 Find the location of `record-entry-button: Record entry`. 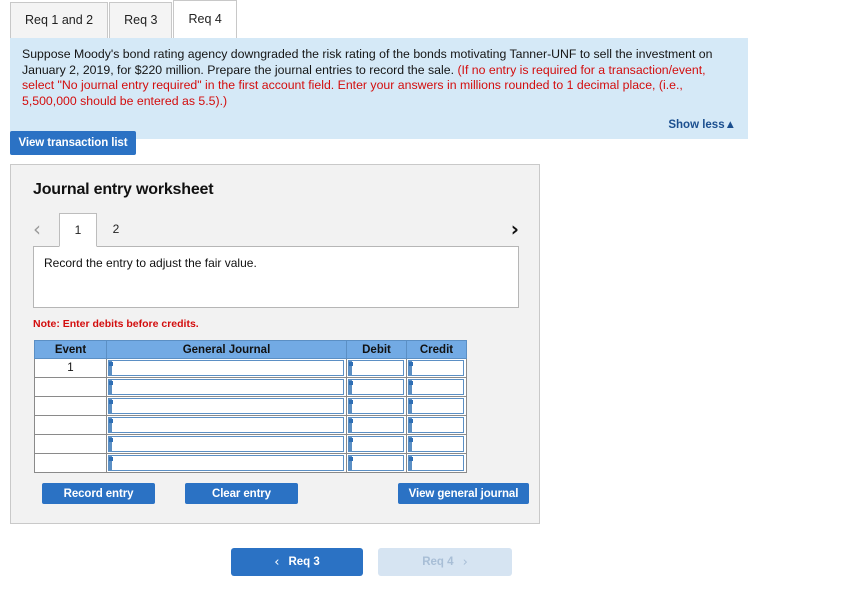

record-entry-button: Record entry is located at coordinates (98, 493).